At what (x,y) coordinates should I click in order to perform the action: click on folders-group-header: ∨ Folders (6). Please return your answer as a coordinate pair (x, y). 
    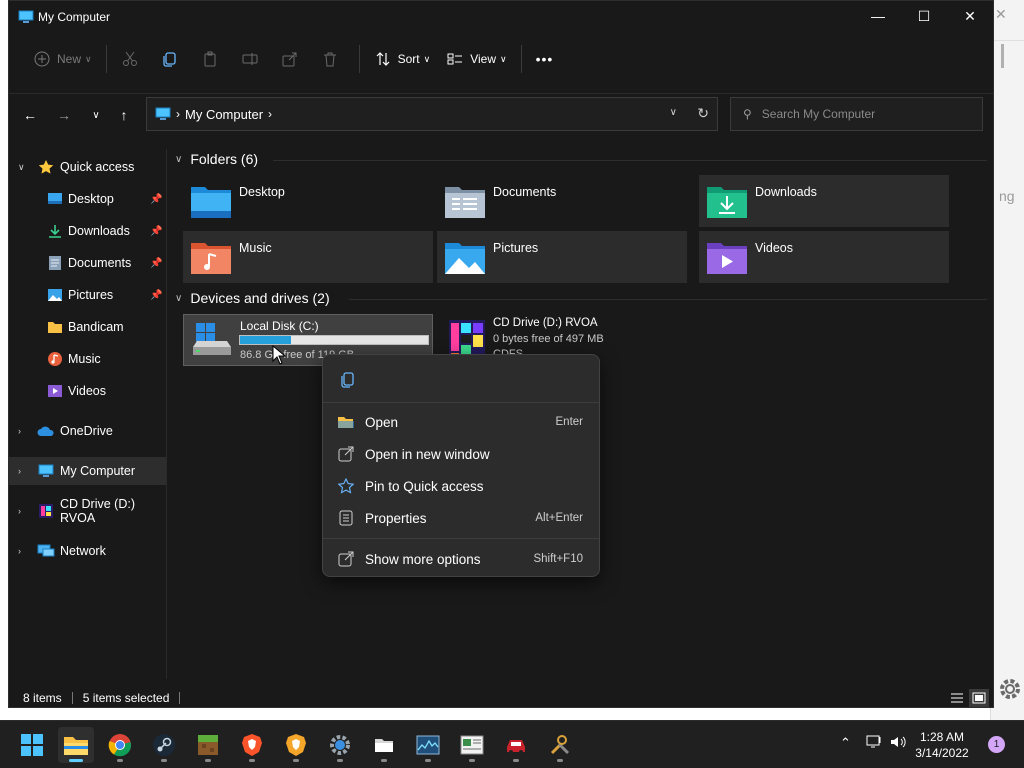
    Looking at the image, I should click on (216, 159).